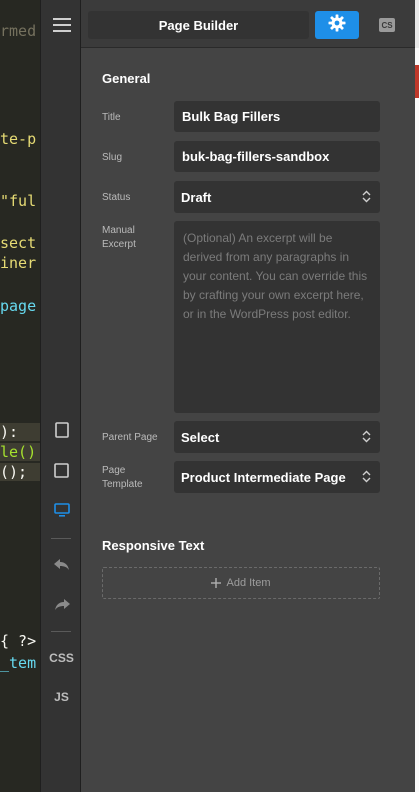  I want to click on responsive-text-heading: Responsive Text, so click(153, 545).